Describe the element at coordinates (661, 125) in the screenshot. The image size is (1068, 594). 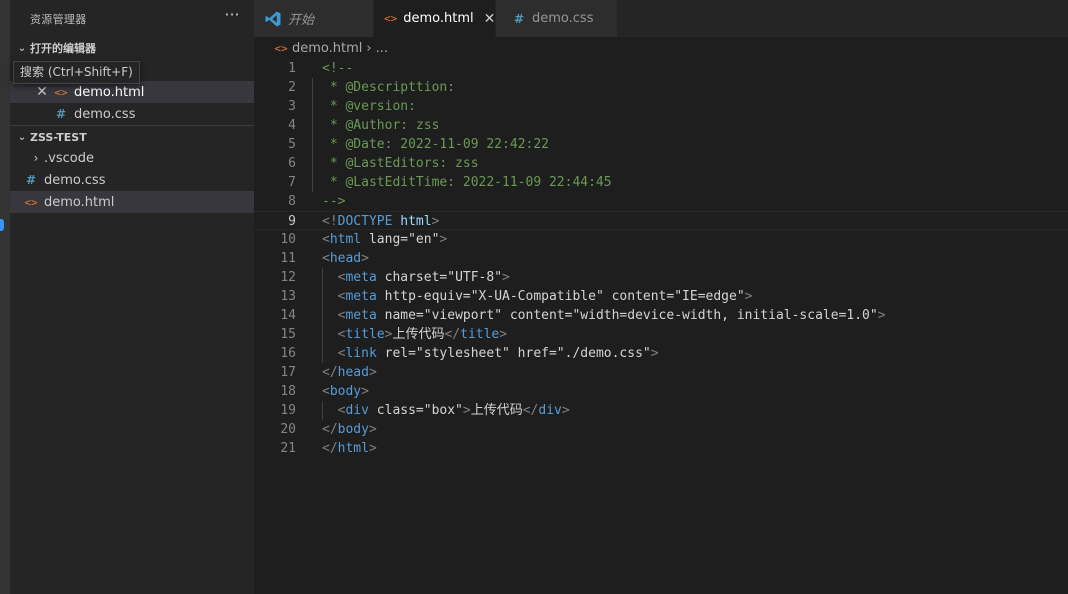
I see `code-line: 4 * @Author: zss` at that location.